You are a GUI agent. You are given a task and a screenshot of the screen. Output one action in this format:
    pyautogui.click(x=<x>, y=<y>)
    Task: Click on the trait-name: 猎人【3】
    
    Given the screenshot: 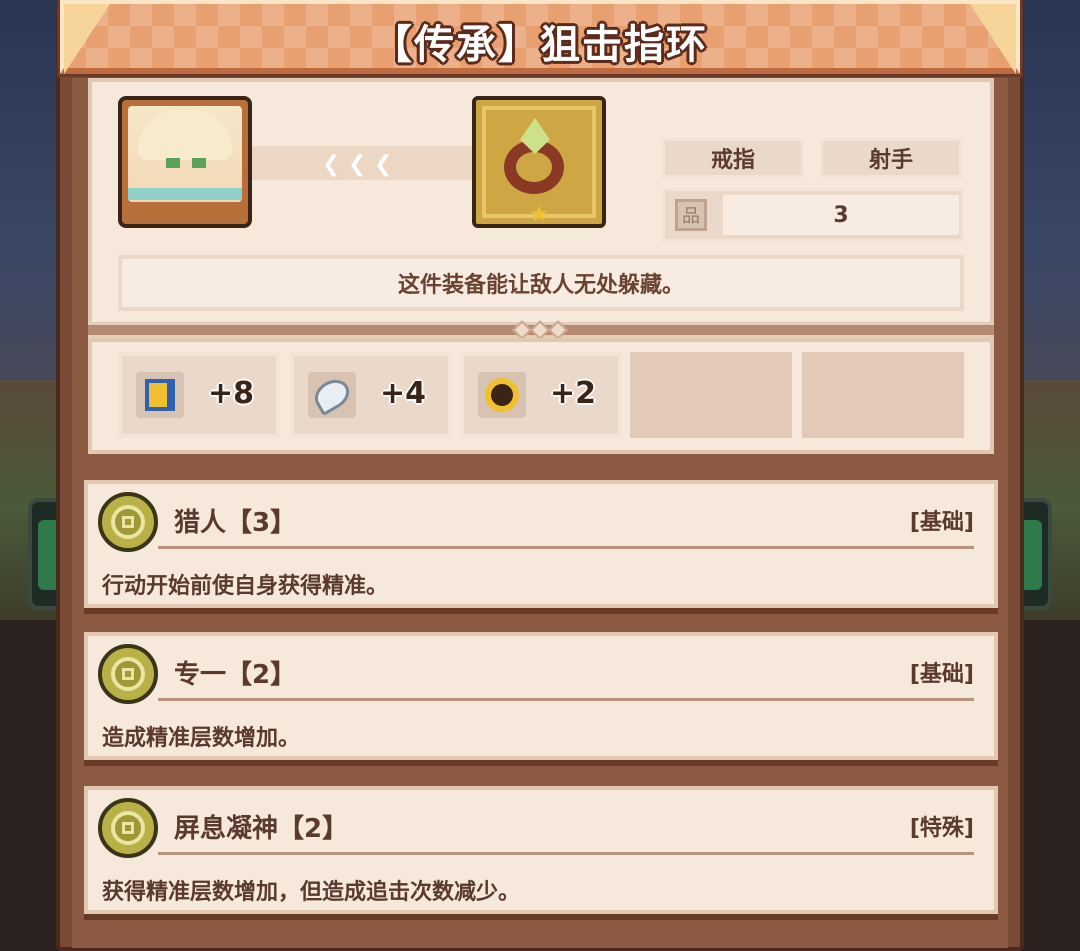 What is the action you would take?
    pyautogui.click(x=235, y=523)
    